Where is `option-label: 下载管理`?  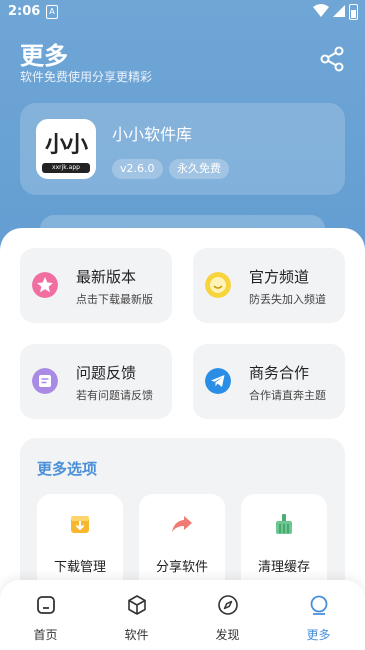
option-label: 下载管理 is located at coordinates (79, 567).